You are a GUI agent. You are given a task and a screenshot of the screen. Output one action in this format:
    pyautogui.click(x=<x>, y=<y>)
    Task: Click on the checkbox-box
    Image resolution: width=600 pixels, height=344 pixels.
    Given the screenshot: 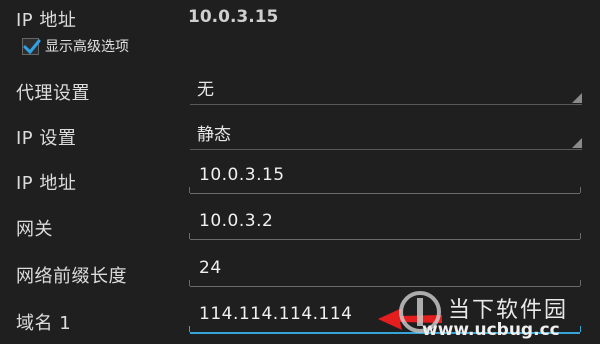 What is the action you would take?
    pyautogui.click(x=31, y=46)
    